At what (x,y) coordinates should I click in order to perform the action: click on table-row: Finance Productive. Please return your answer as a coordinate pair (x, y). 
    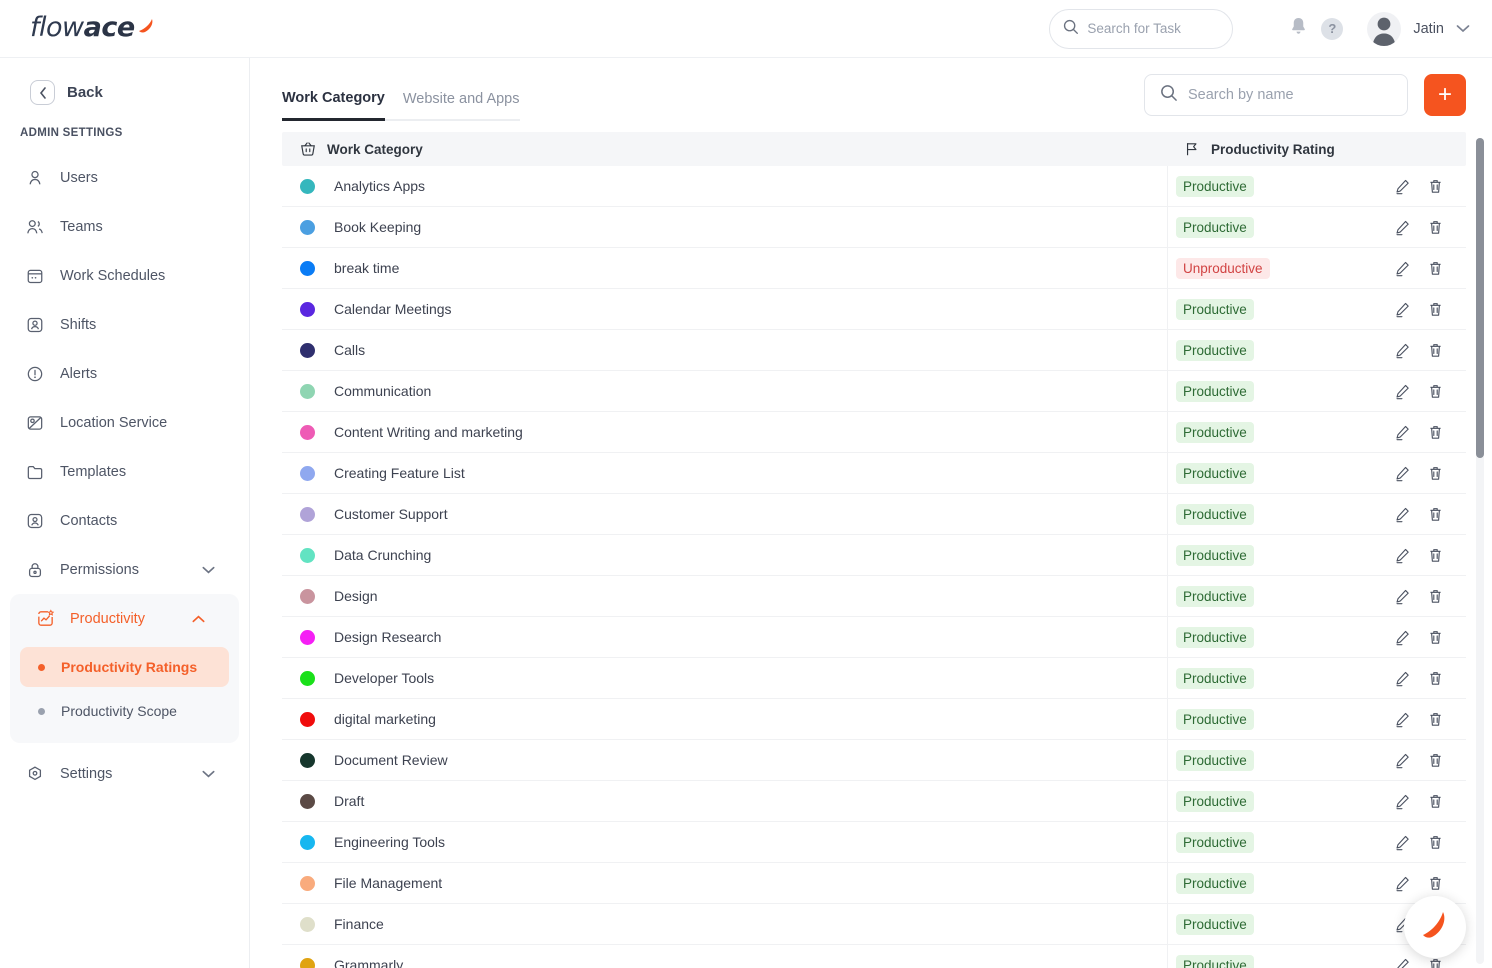
    Looking at the image, I should click on (874, 924).